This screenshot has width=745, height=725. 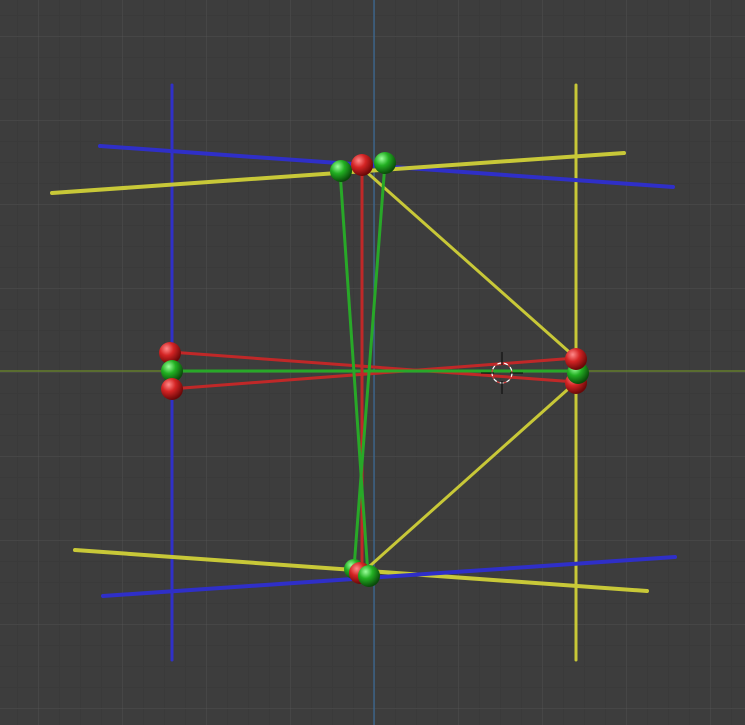 I want to click on joint-sphere-left-red-lower, so click(x=172, y=389).